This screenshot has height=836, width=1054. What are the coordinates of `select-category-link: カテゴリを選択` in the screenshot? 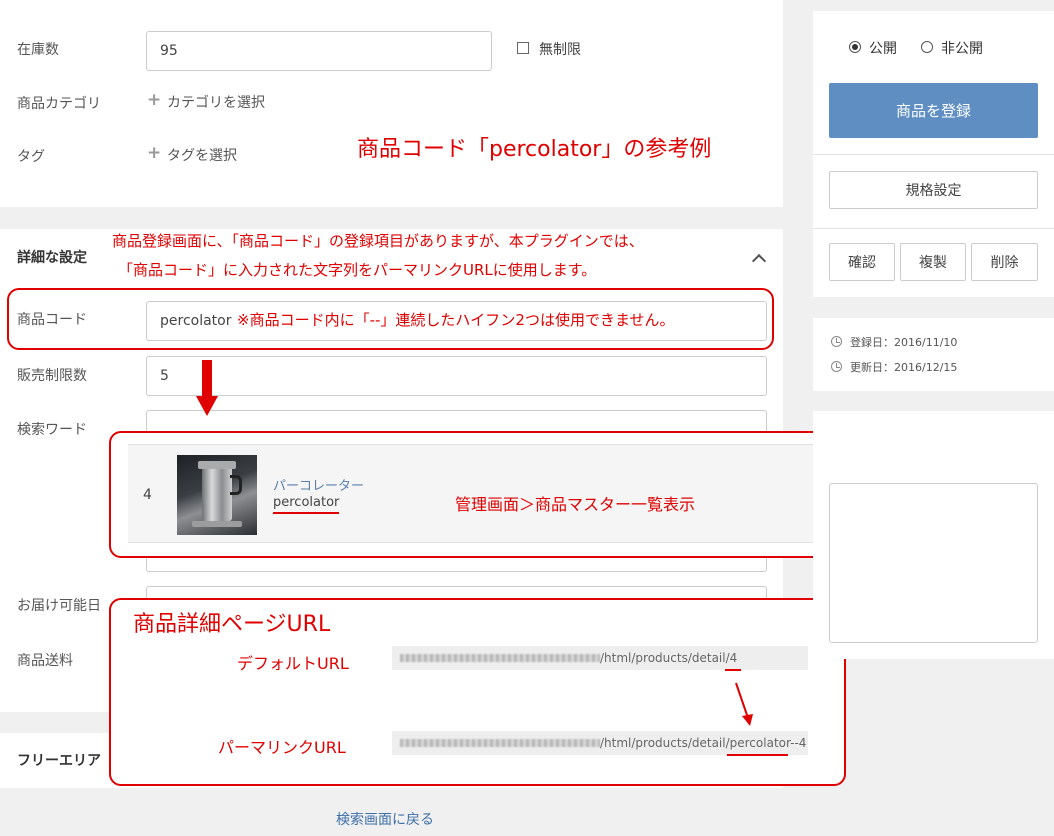 It's located at (216, 102).